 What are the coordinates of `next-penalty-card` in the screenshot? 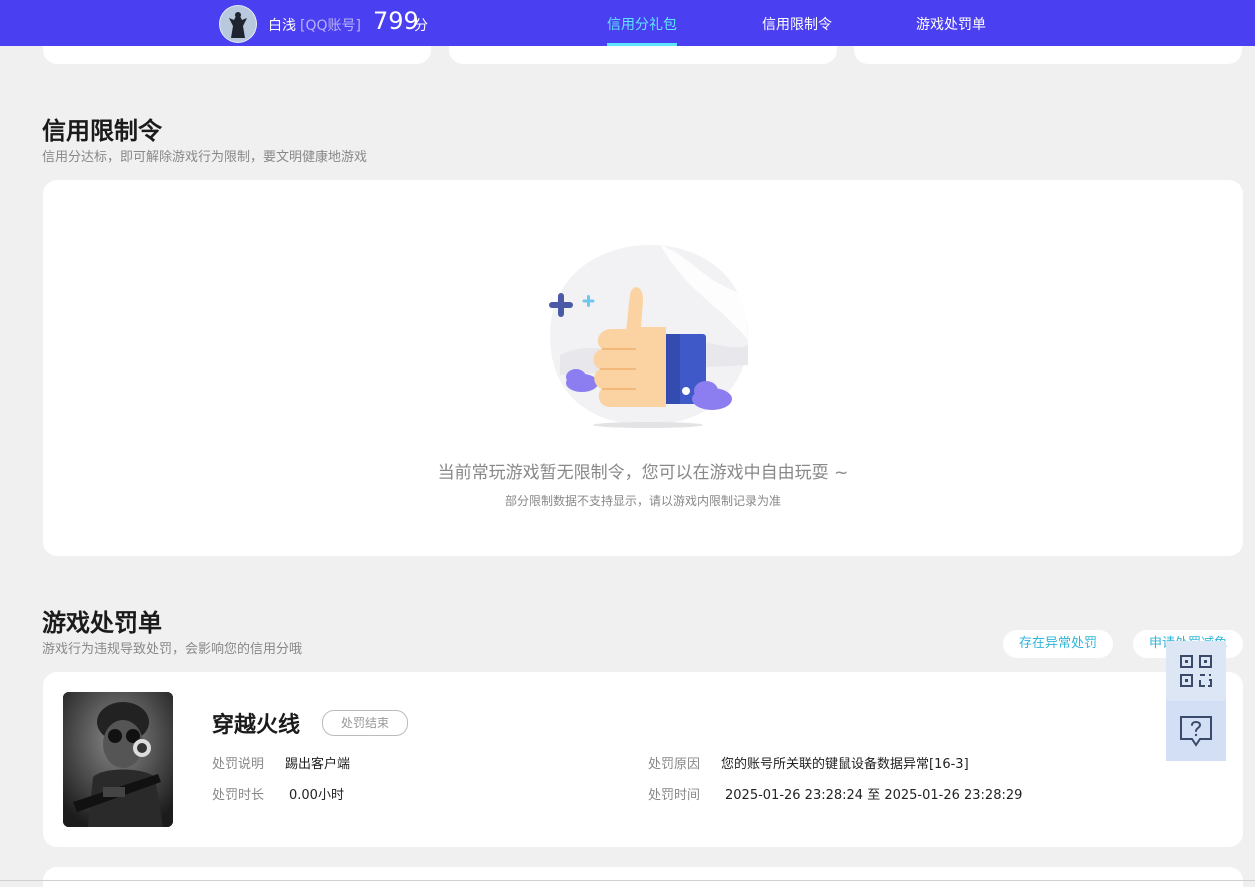 It's located at (643, 877).